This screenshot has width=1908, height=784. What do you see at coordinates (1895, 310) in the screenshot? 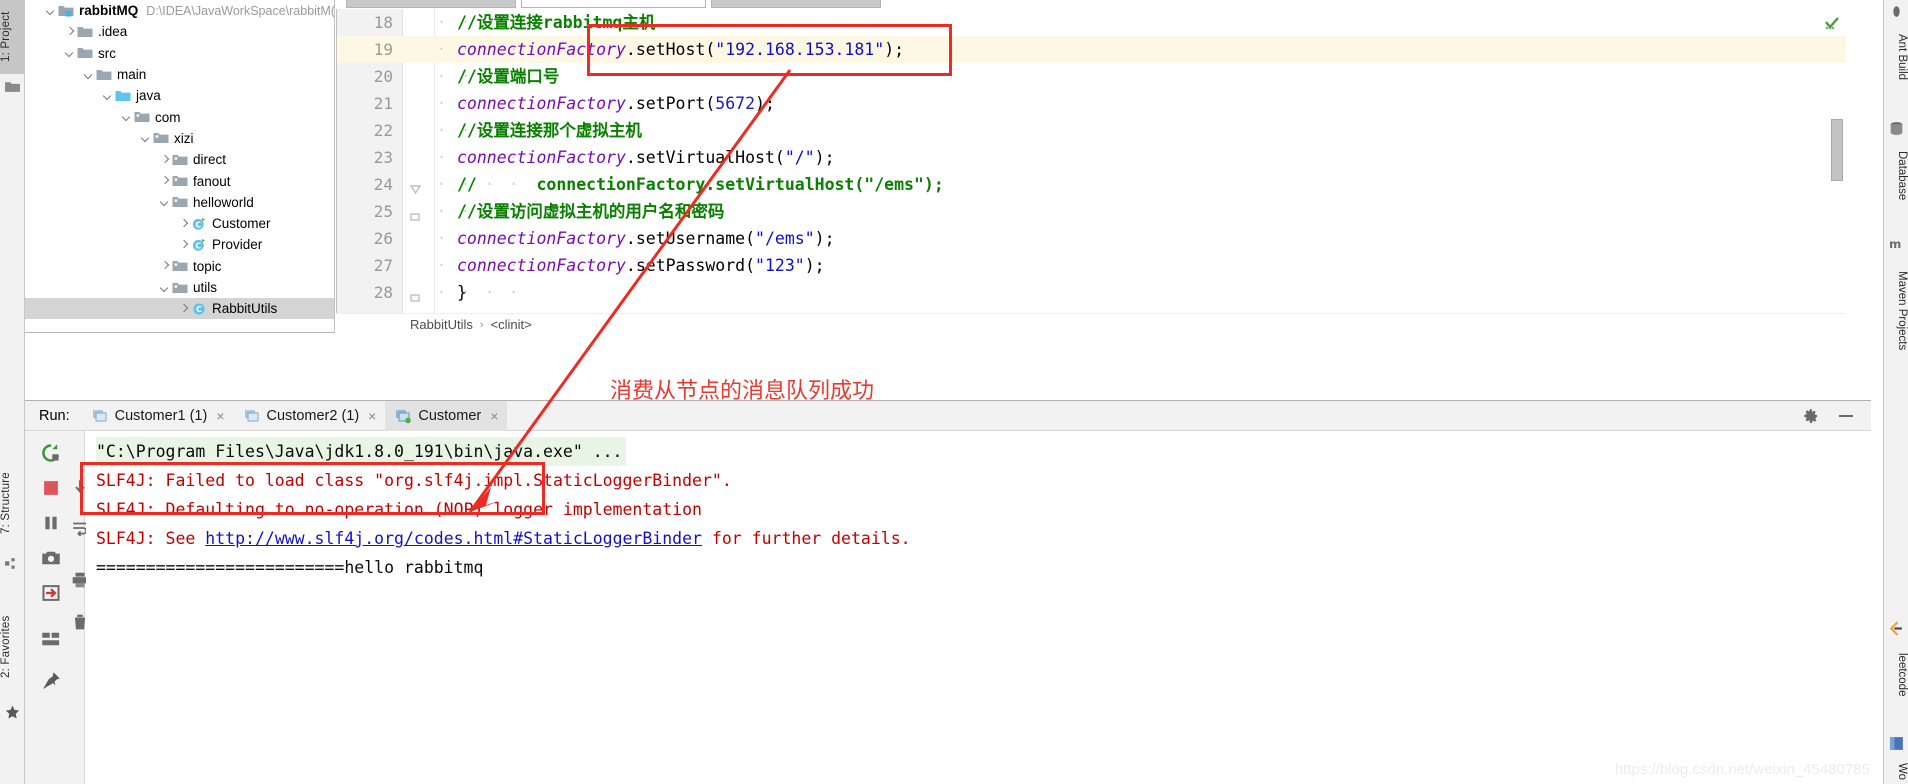
I see `right-tab-maven-projects: Maven Projects` at bounding box center [1895, 310].